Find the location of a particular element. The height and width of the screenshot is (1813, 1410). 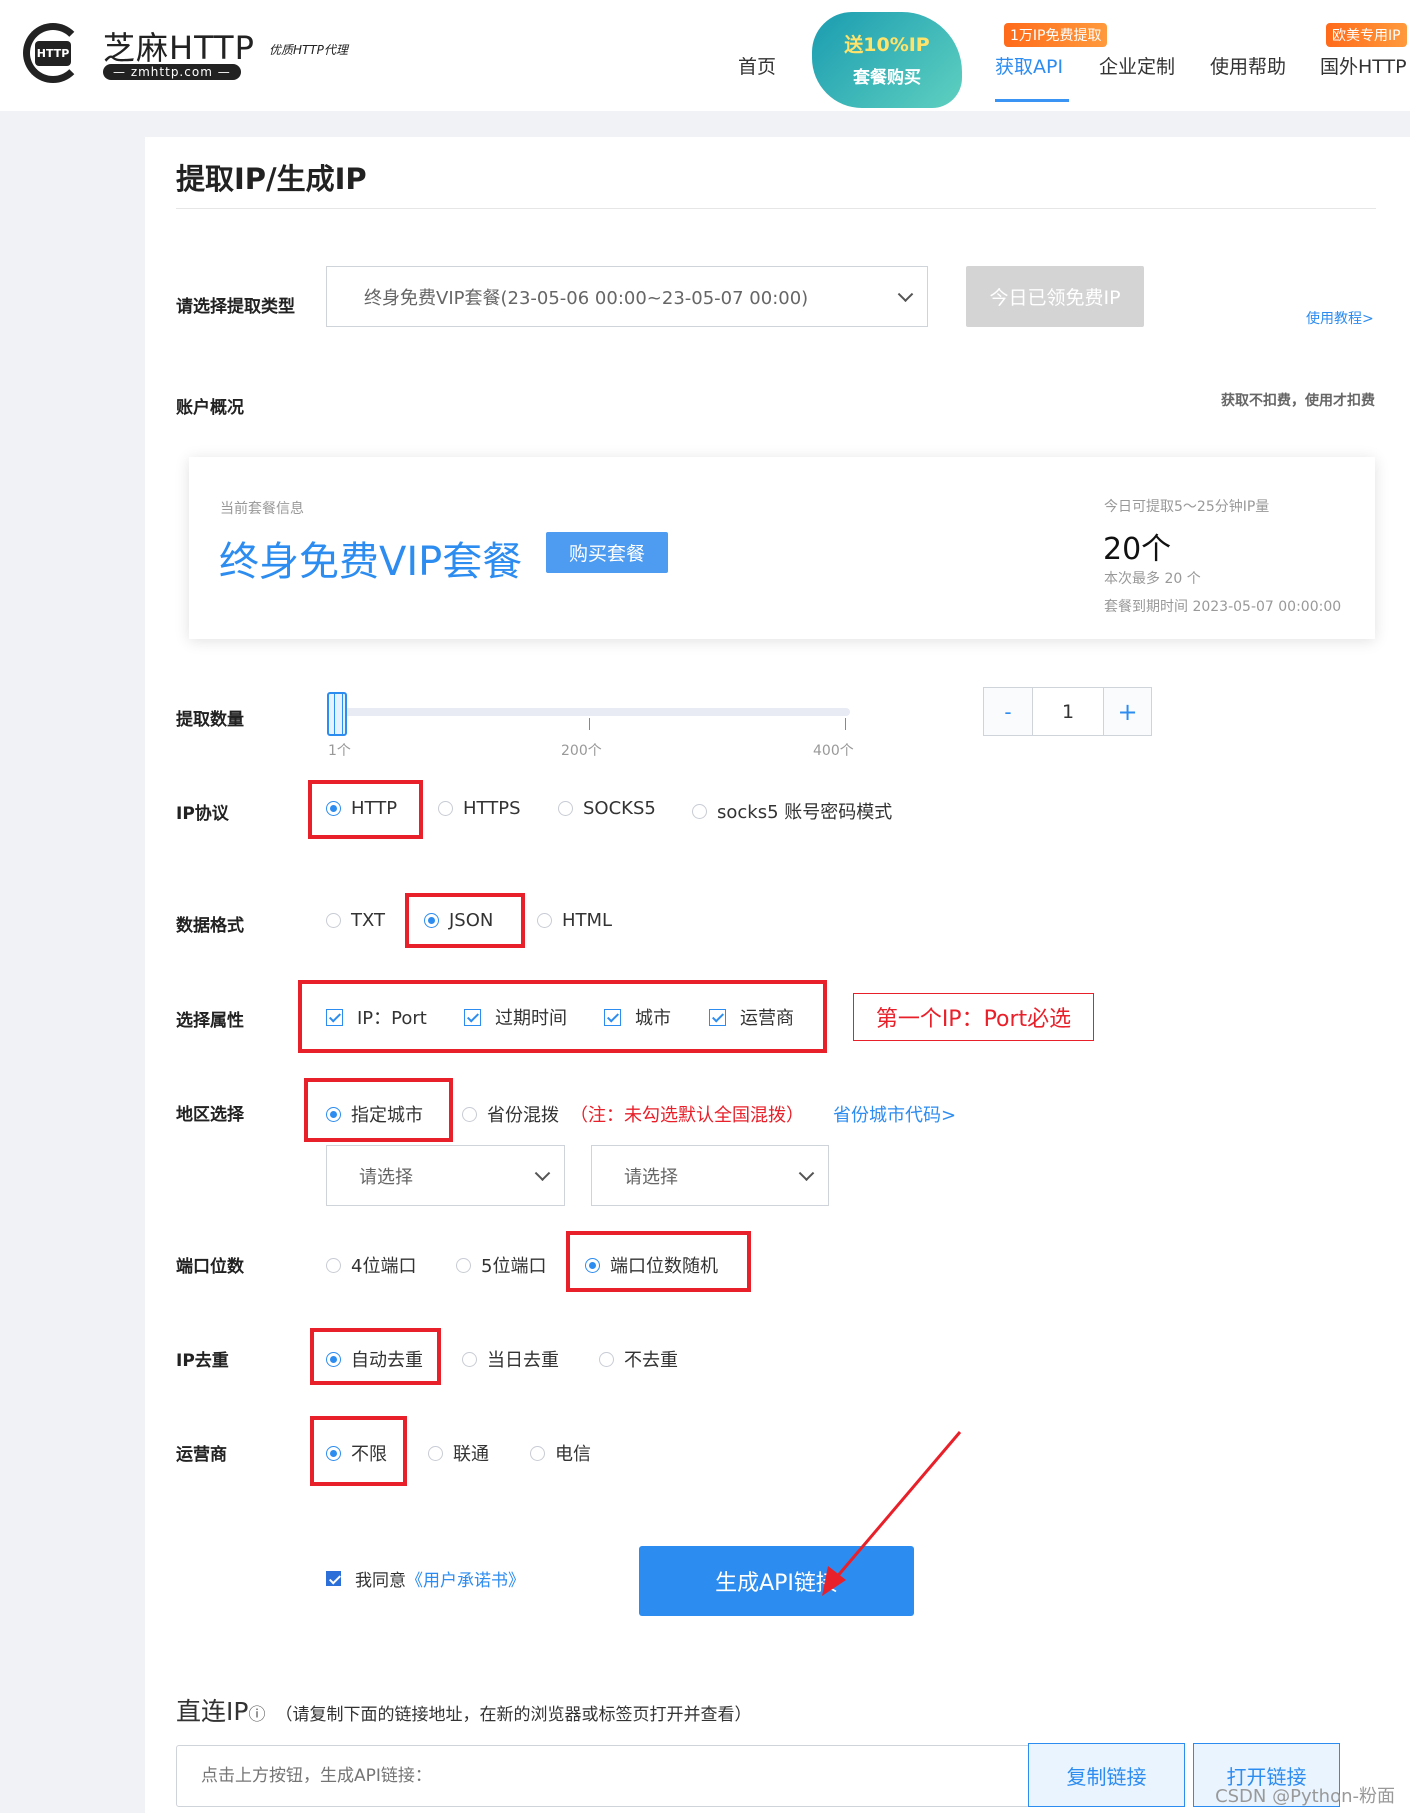

attr-expire: 过期时间 is located at coordinates (515, 1017).